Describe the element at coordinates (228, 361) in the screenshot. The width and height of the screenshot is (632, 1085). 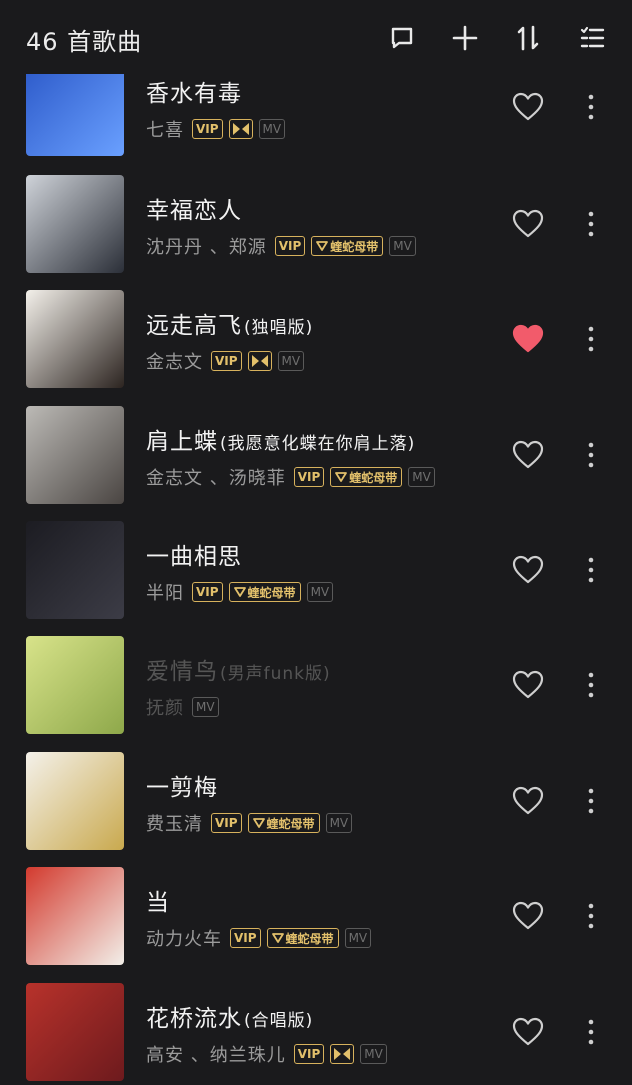
I see `song-meta: 金志文 VIP MV` at that location.